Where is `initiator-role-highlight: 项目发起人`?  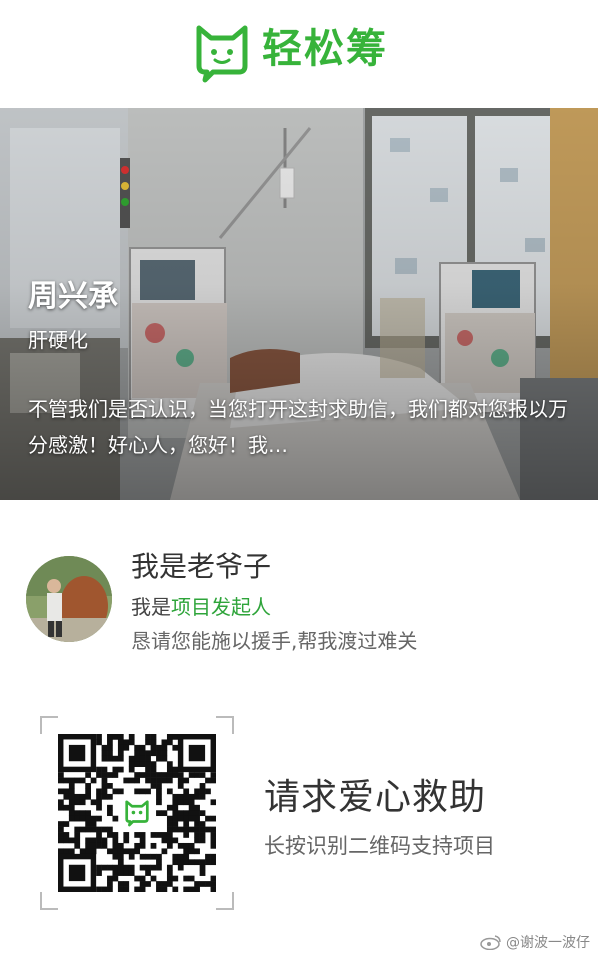 initiator-role-highlight: 项目发起人 is located at coordinates (221, 607).